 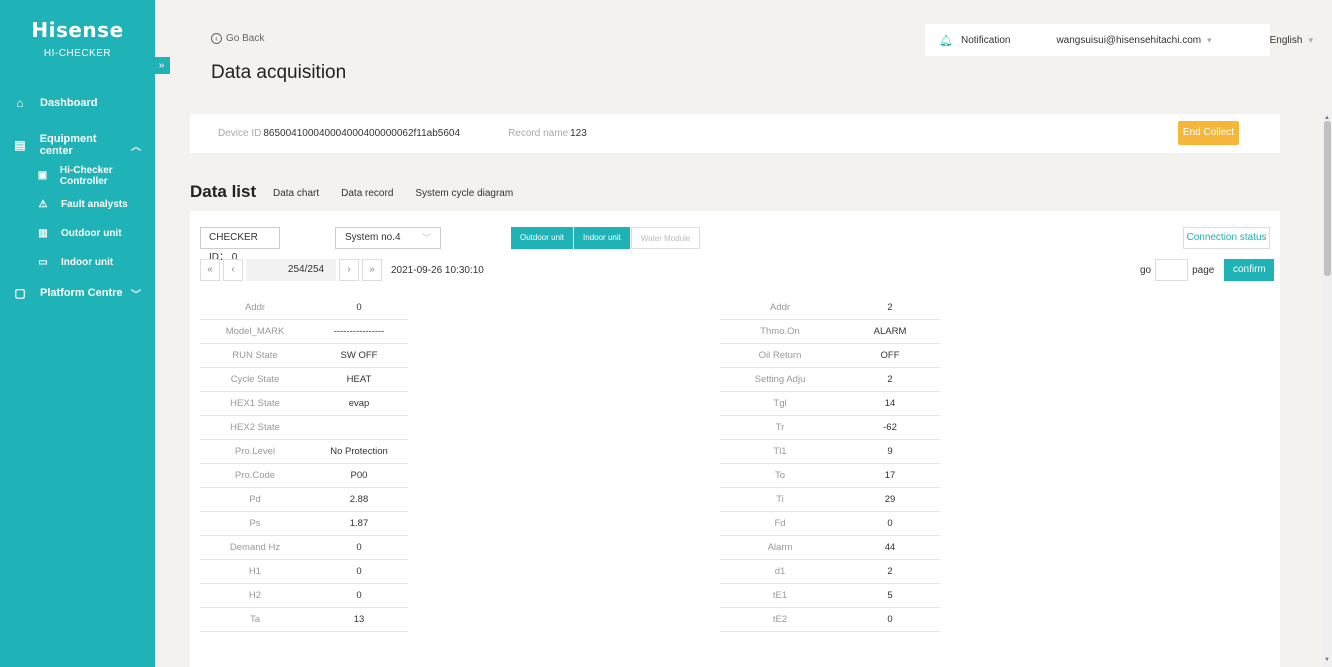 I want to click on sidebar-item-fault-analysts: ⚠ Fault analysts, so click(x=77, y=204).